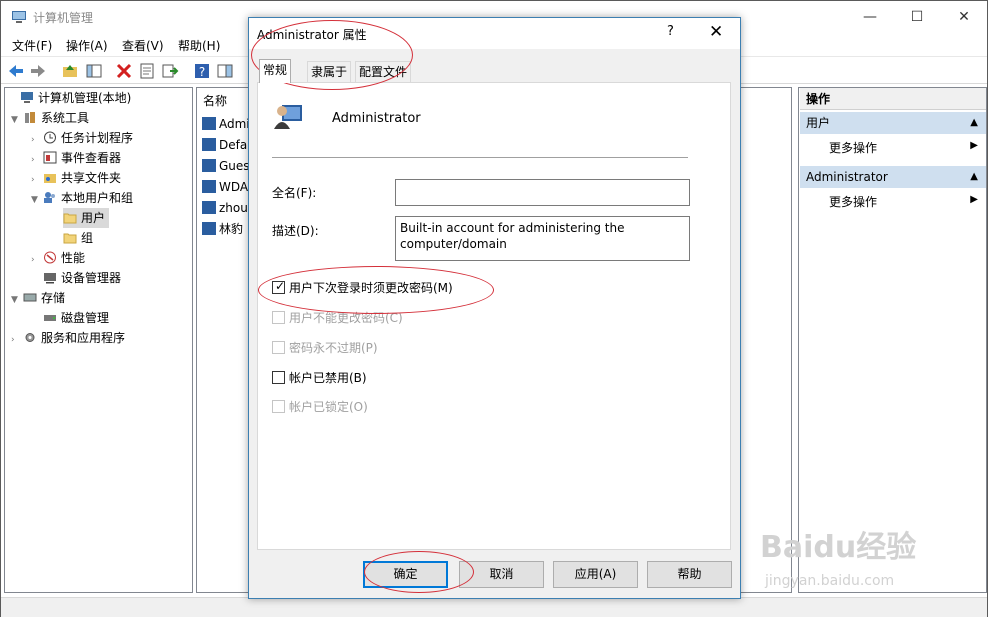 The image size is (988, 617). I want to click on fullname-label: 全名(F):, so click(294, 193).